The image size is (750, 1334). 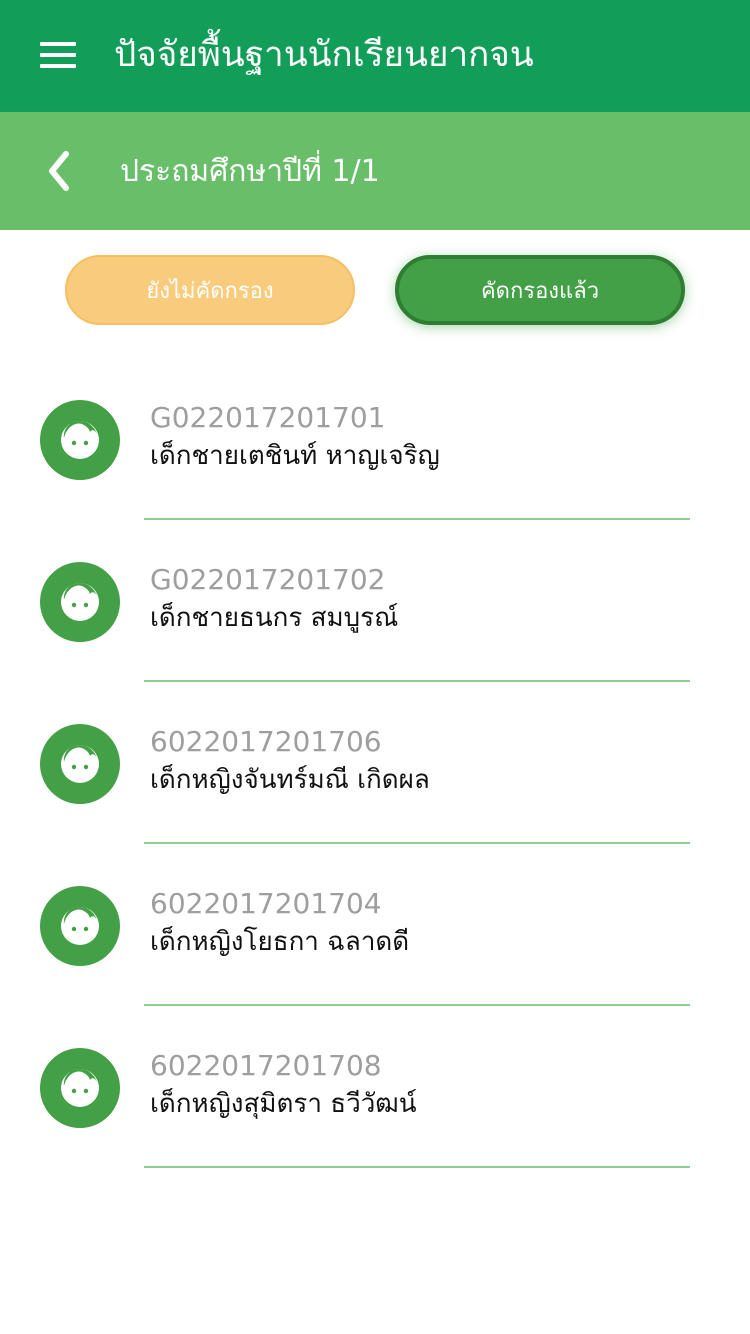 I want to click on row-divider, so click(x=417, y=1167).